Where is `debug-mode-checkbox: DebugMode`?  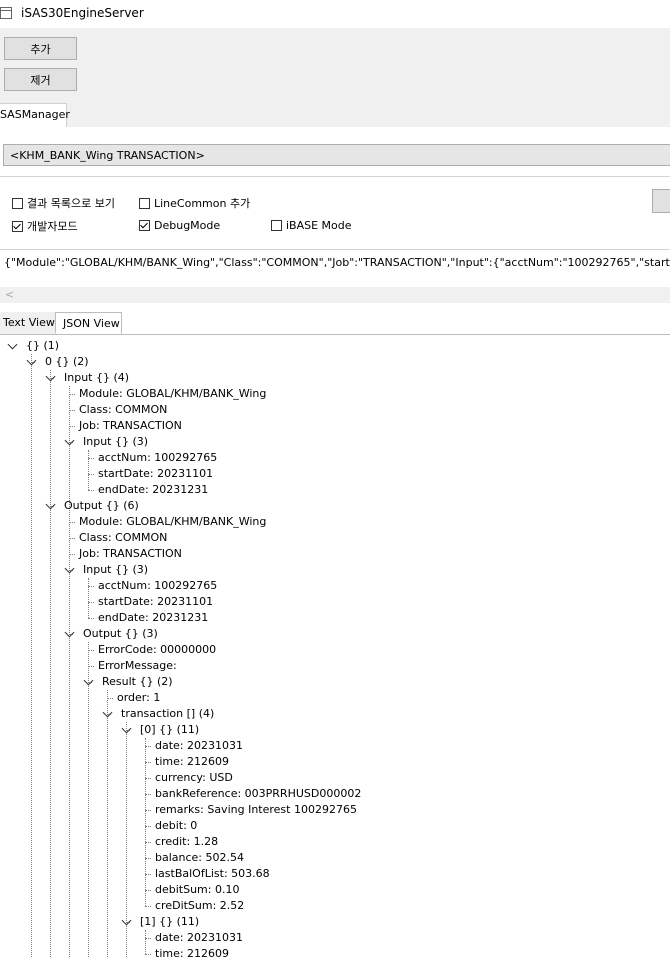 debug-mode-checkbox: DebugMode is located at coordinates (179, 225).